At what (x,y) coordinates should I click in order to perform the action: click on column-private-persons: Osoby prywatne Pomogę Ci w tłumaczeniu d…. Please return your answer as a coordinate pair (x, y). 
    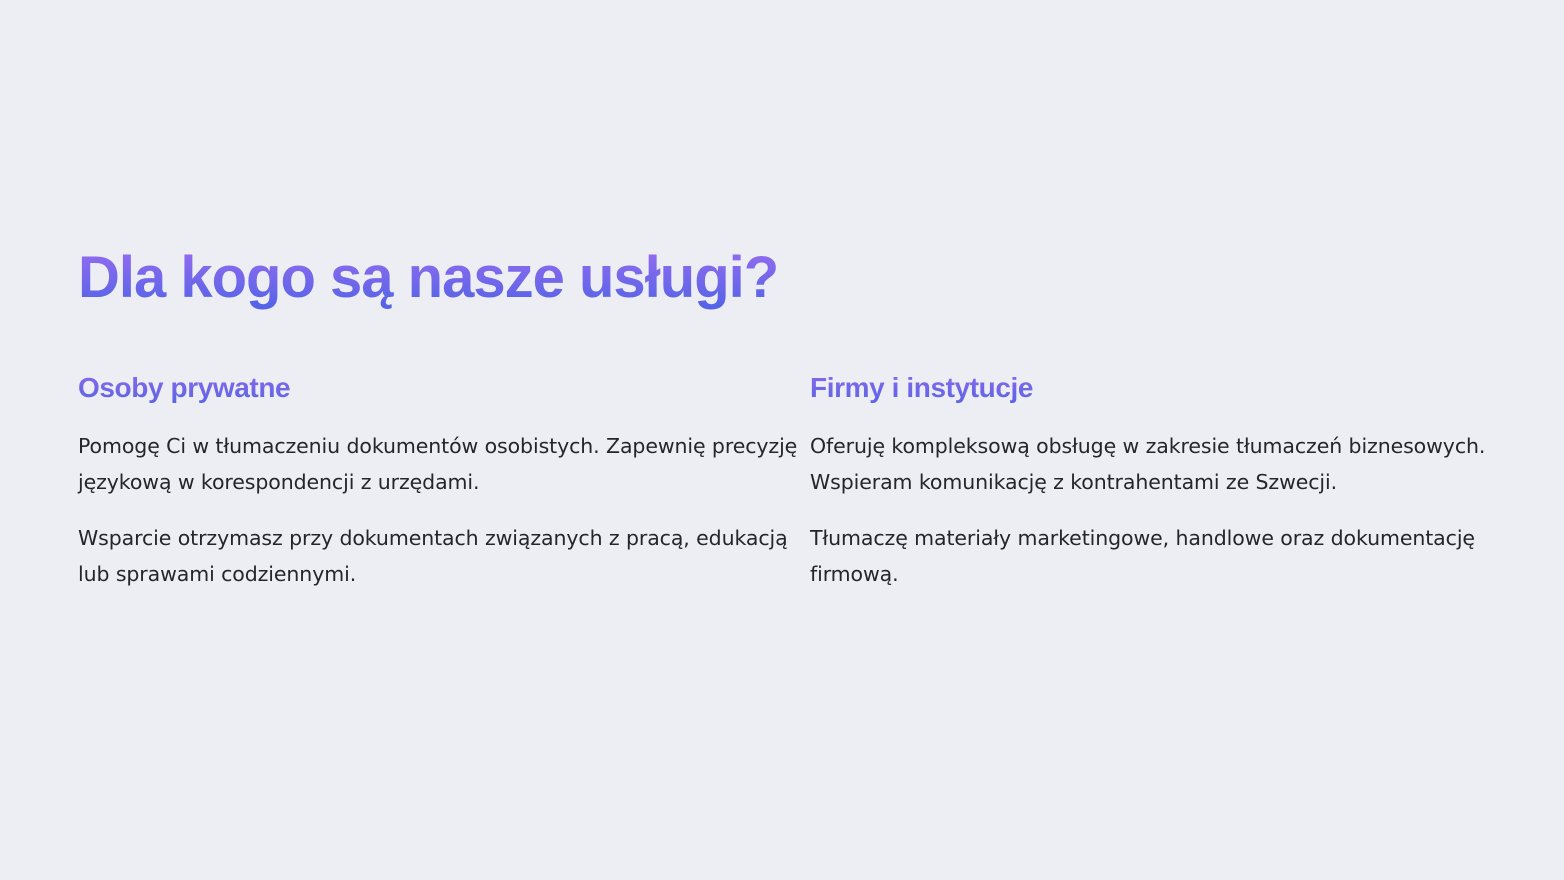
    Looking at the image, I should click on (444, 481).